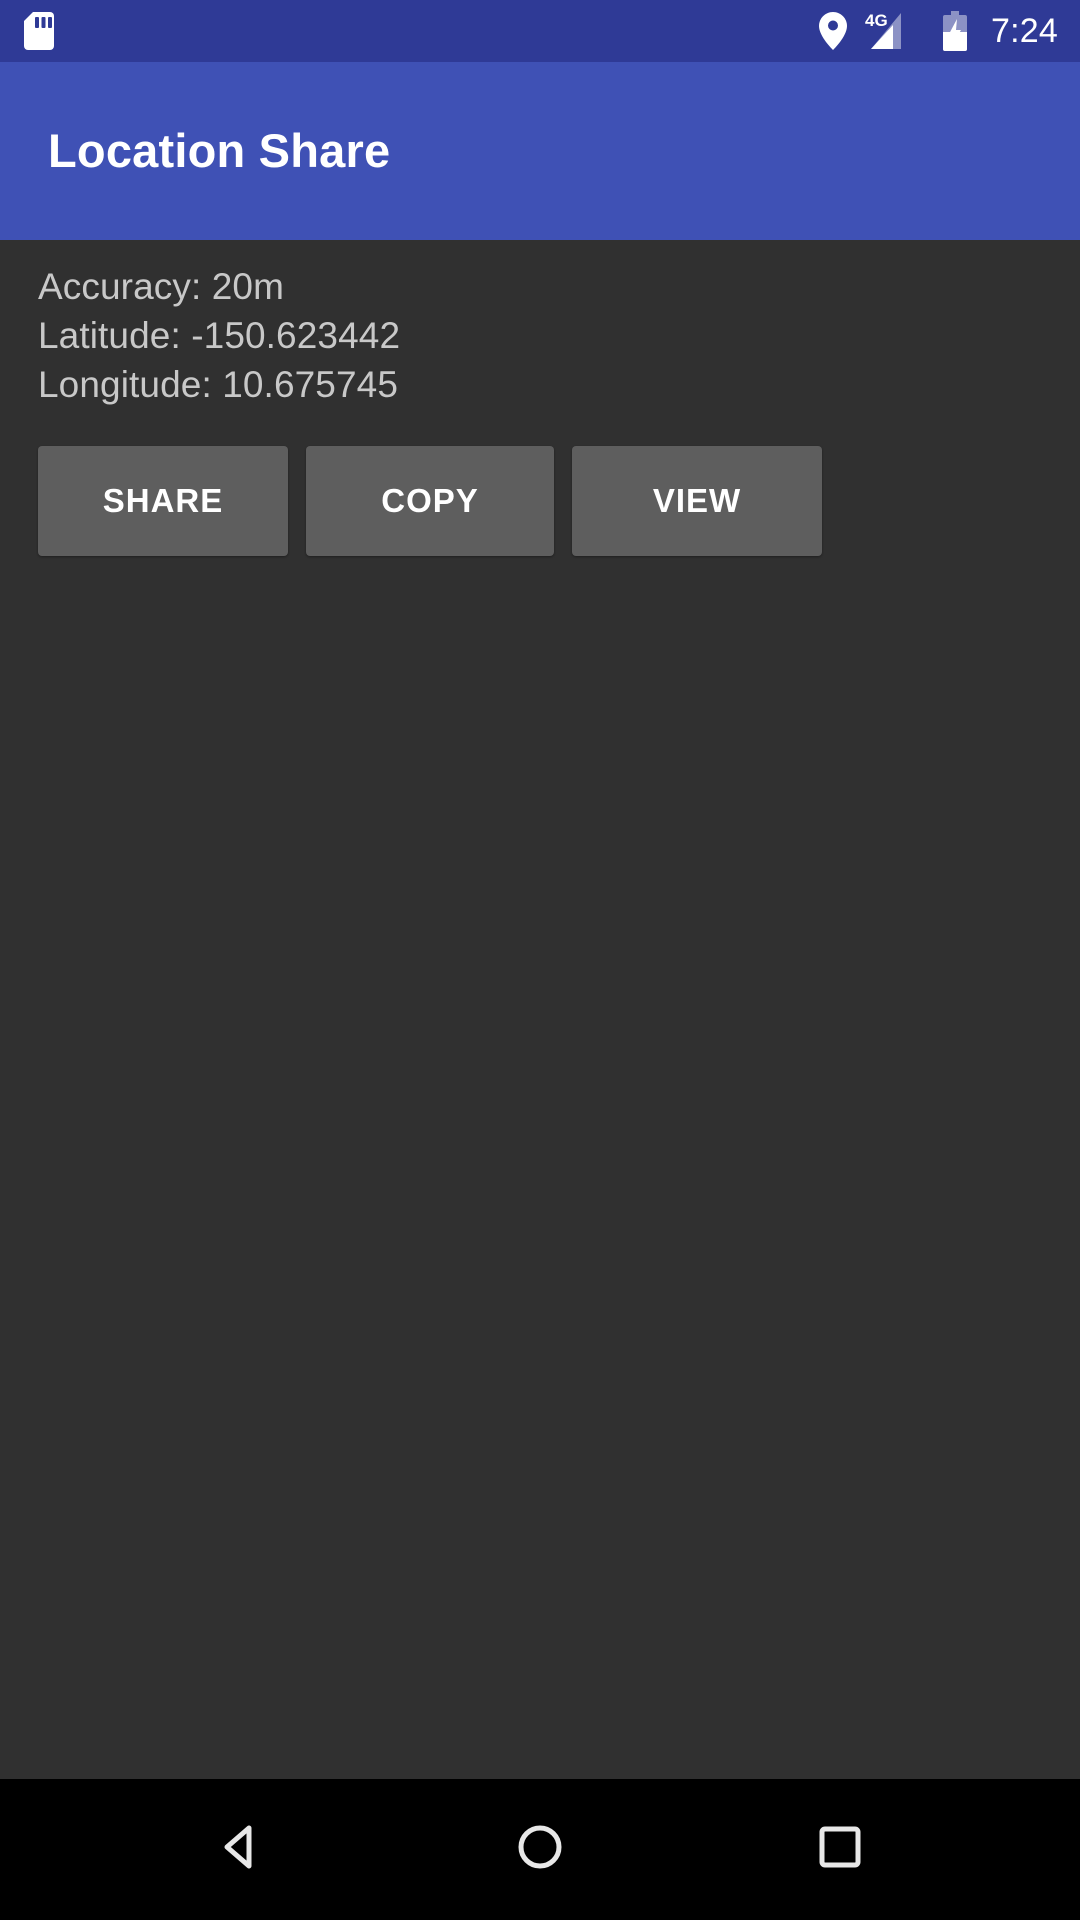  I want to click on view-button: VIEW, so click(697, 501).